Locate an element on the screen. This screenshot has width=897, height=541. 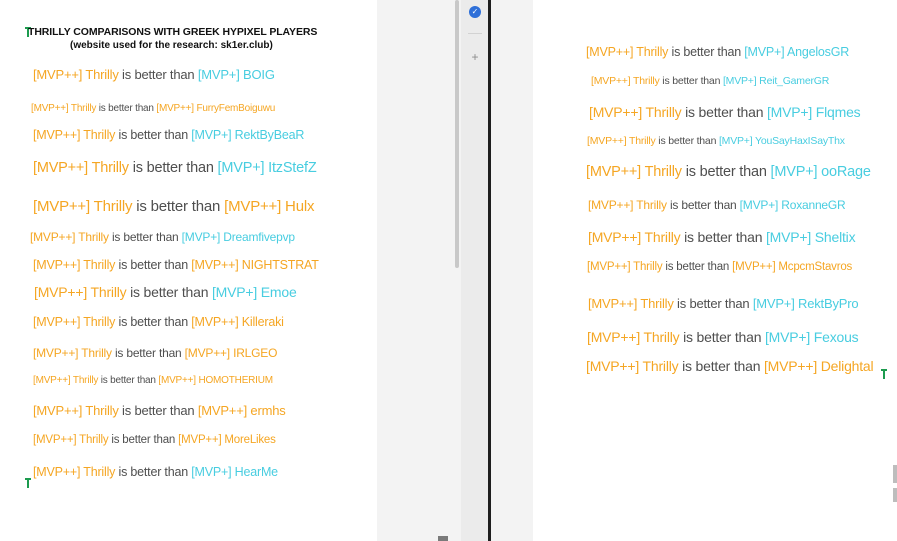
left-scrollbar-thumb is located at coordinates (457, 134).